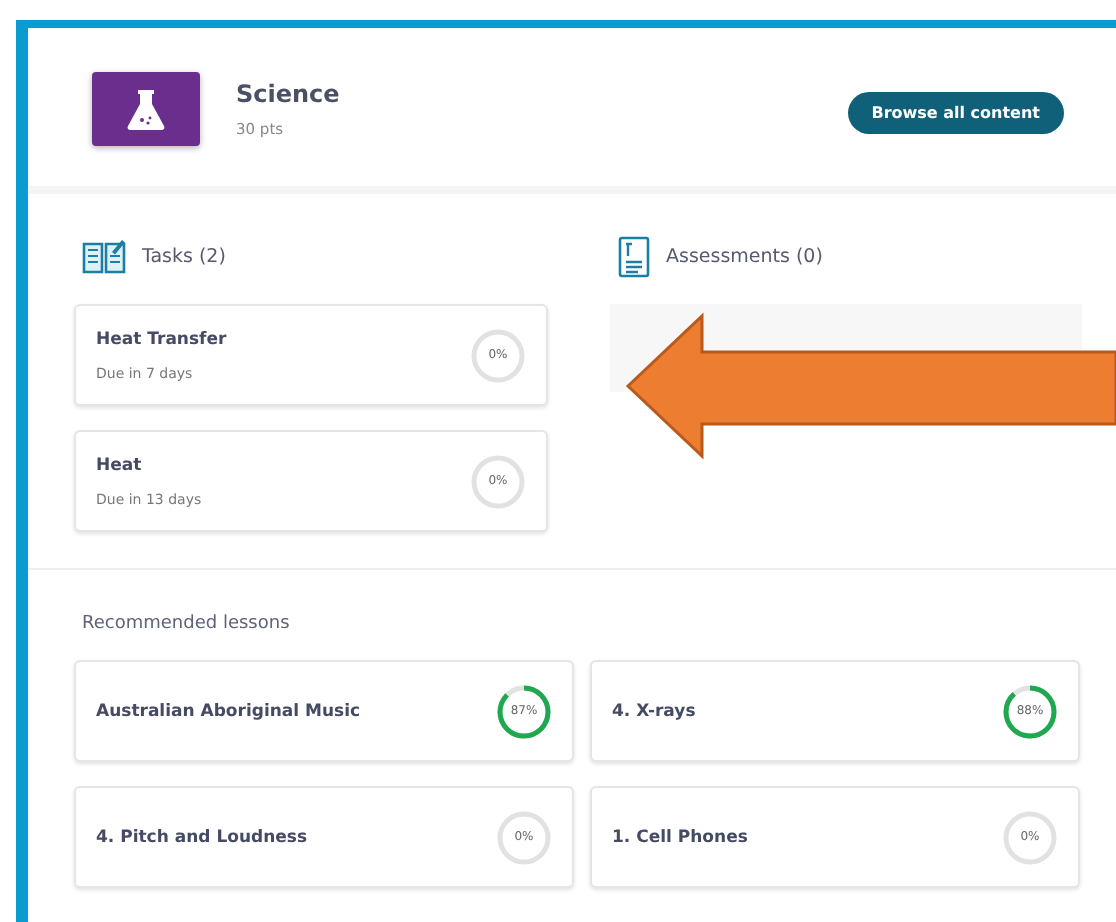 The width and height of the screenshot is (1116, 922). What do you see at coordinates (203, 837) in the screenshot?
I see `lesson-title: 4. Pitch and Loudness` at bounding box center [203, 837].